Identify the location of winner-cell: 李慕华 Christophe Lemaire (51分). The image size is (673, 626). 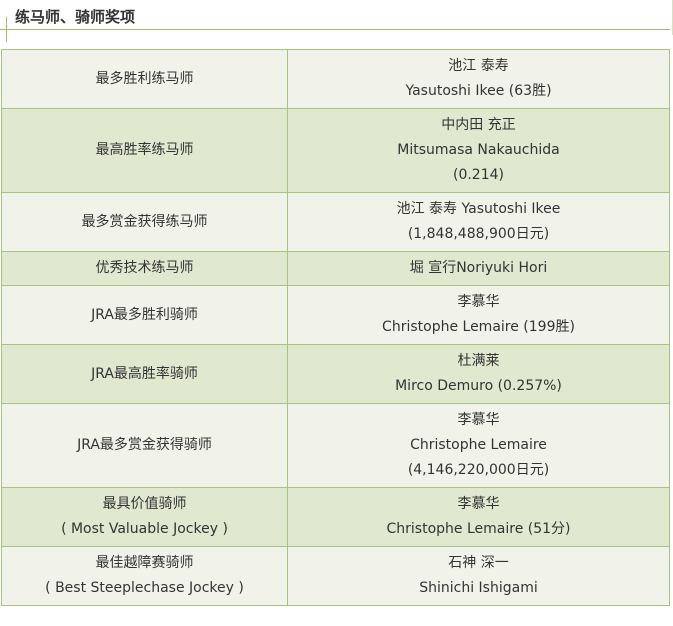
(478, 517).